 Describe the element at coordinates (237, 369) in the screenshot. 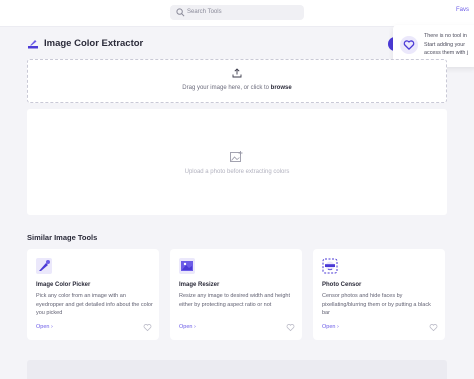

I see `footer-panel` at that location.